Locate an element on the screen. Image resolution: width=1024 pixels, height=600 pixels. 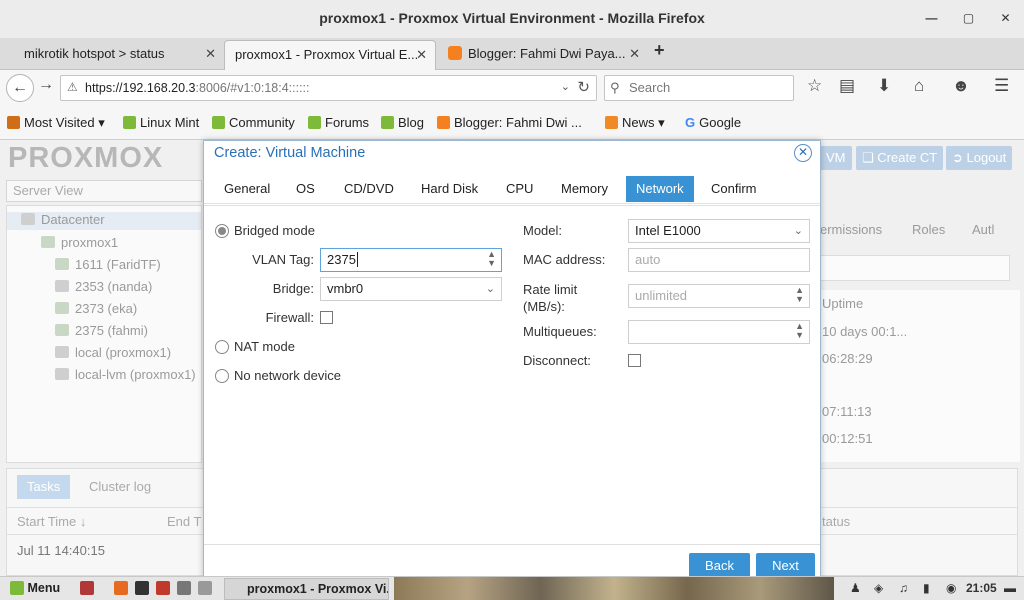
tab-roles: Roles is located at coordinates (928, 229).